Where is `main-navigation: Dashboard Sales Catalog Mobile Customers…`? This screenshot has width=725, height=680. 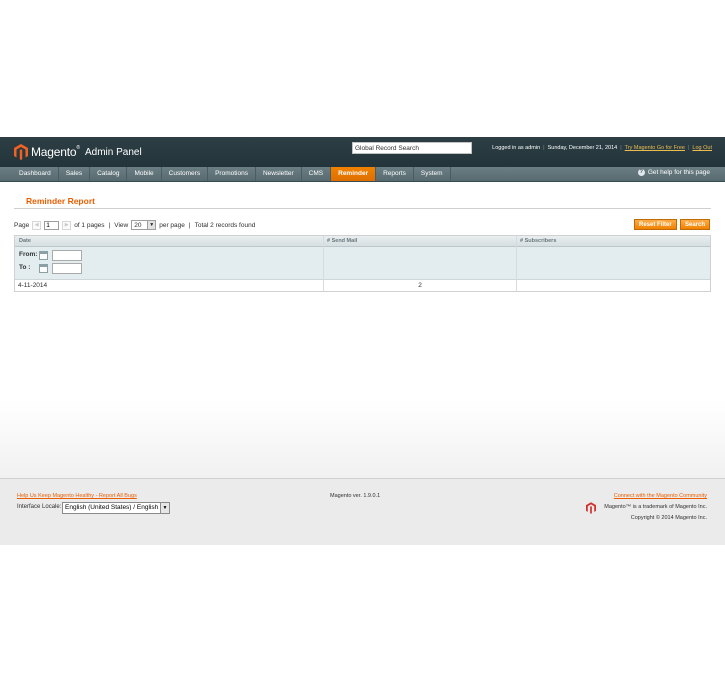 main-navigation: Dashboard Sales Catalog Mobile Customers… is located at coordinates (362, 174).